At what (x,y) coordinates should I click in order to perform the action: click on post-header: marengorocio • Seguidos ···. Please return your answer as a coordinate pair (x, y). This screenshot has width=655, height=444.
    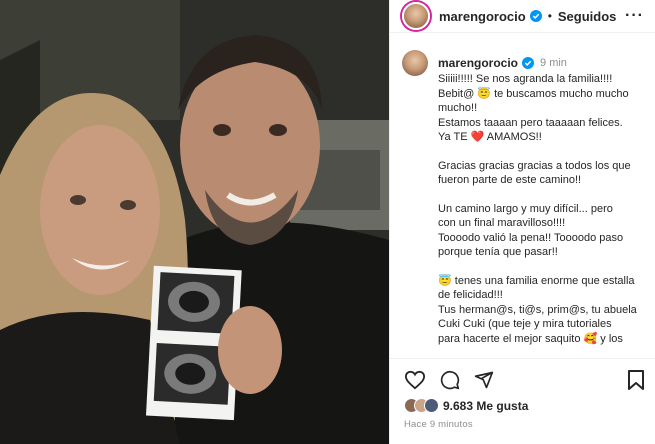
    Looking at the image, I should click on (522, 16).